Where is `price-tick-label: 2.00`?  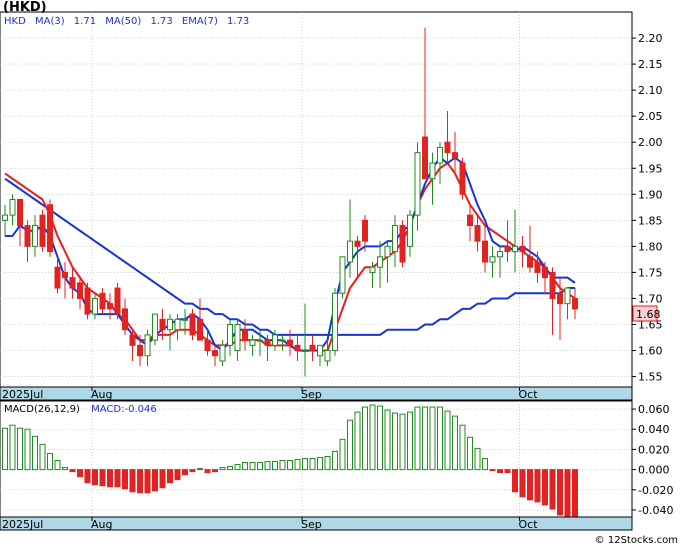 price-tick-label: 2.00 is located at coordinates (650, 142).